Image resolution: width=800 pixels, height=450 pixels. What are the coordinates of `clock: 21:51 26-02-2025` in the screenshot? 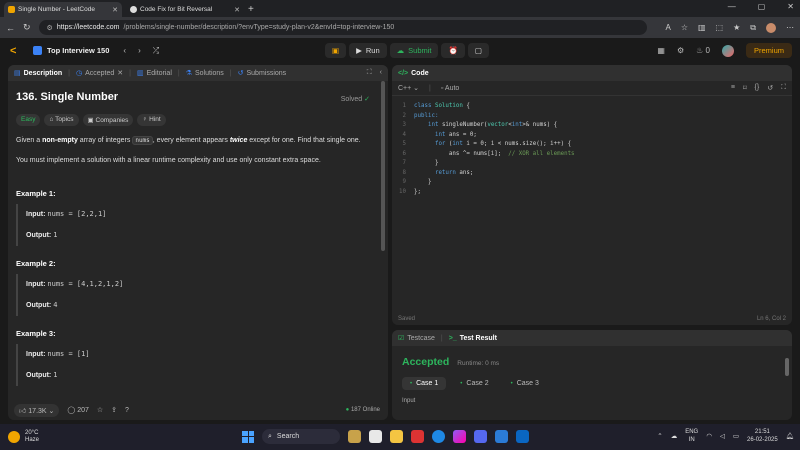 It's located at (762, 436).